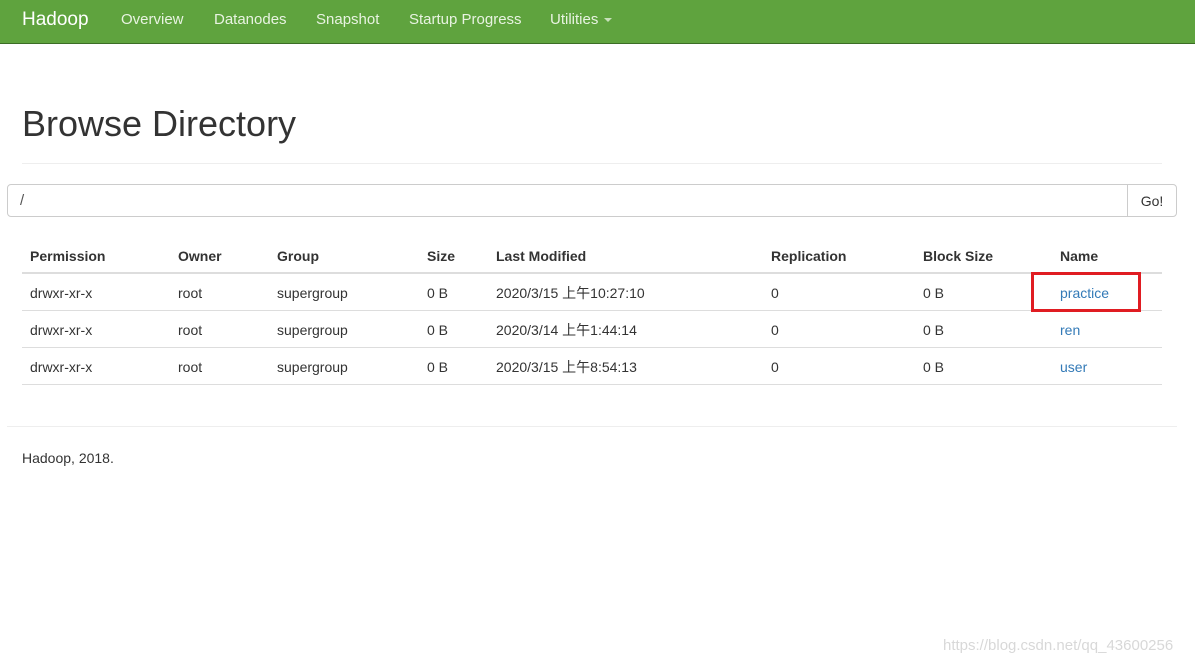 This screenshot has width=1195, height=664. Describe the element at coordinates (68, 458) in the screenshot. I see `footer-text: Hadoop, 2018.` at that location.